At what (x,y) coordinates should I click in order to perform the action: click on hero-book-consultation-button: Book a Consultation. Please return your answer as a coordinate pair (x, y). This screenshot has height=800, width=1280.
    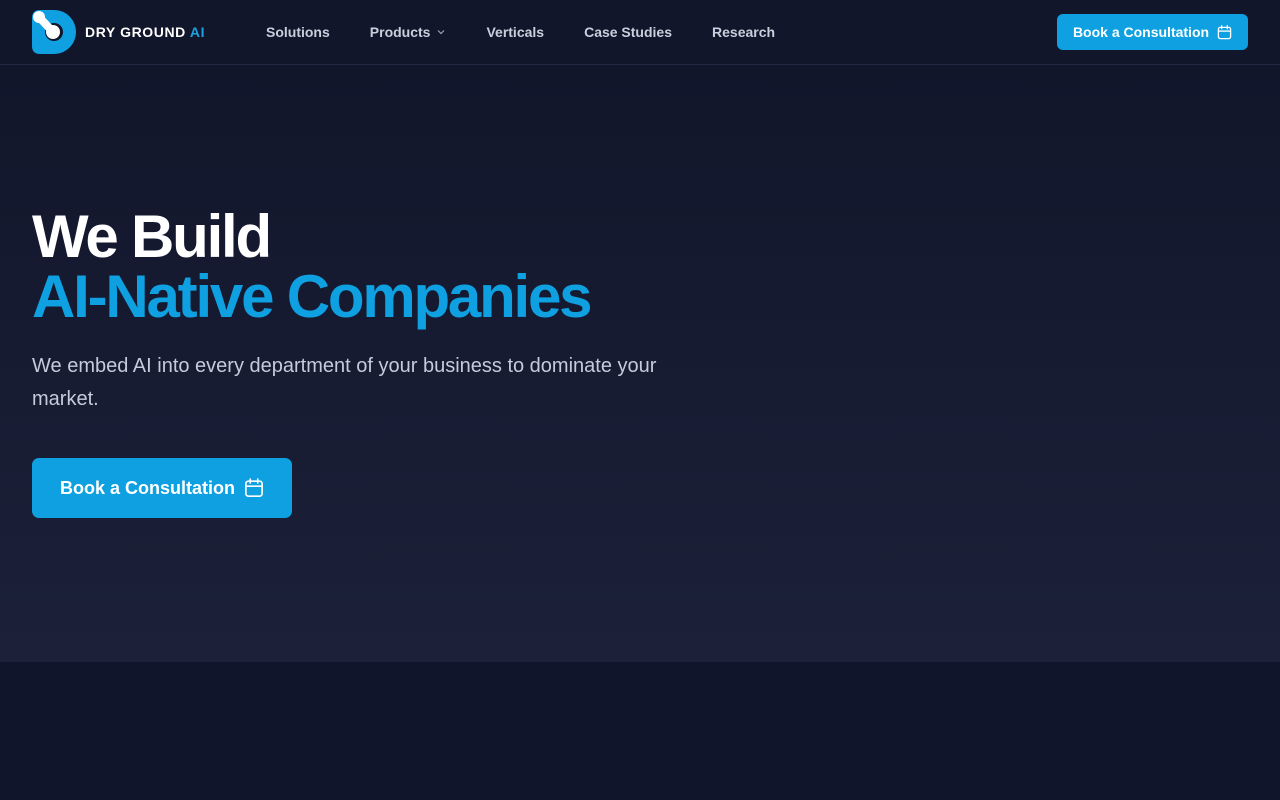
    Looking at the image, I should click on (162, 488).